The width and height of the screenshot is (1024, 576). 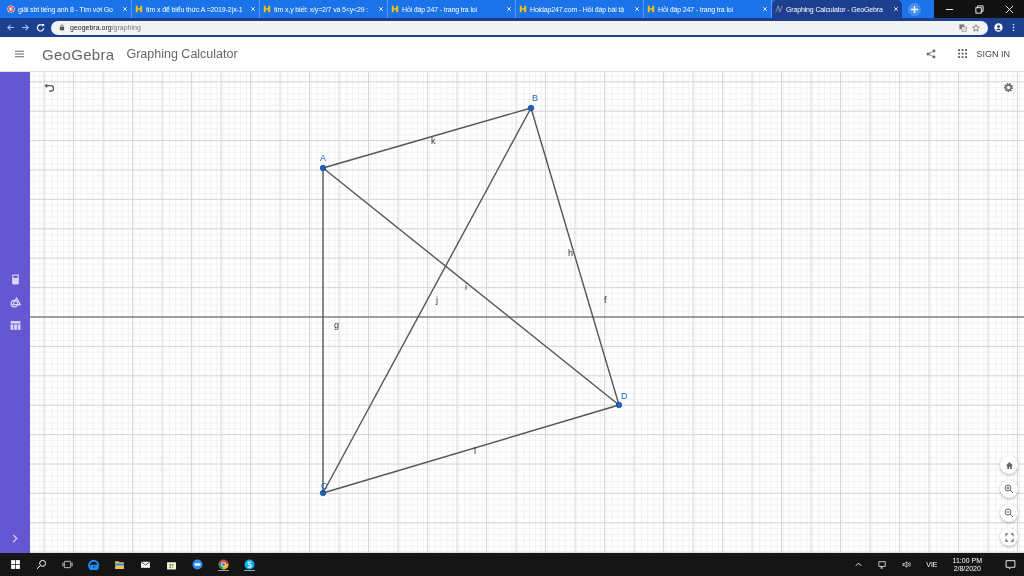 What do you see at coordinates (78, 54) in the screenshot?
I see `geogebra-logo: GeoGebra` at bounding box center [78, 54].